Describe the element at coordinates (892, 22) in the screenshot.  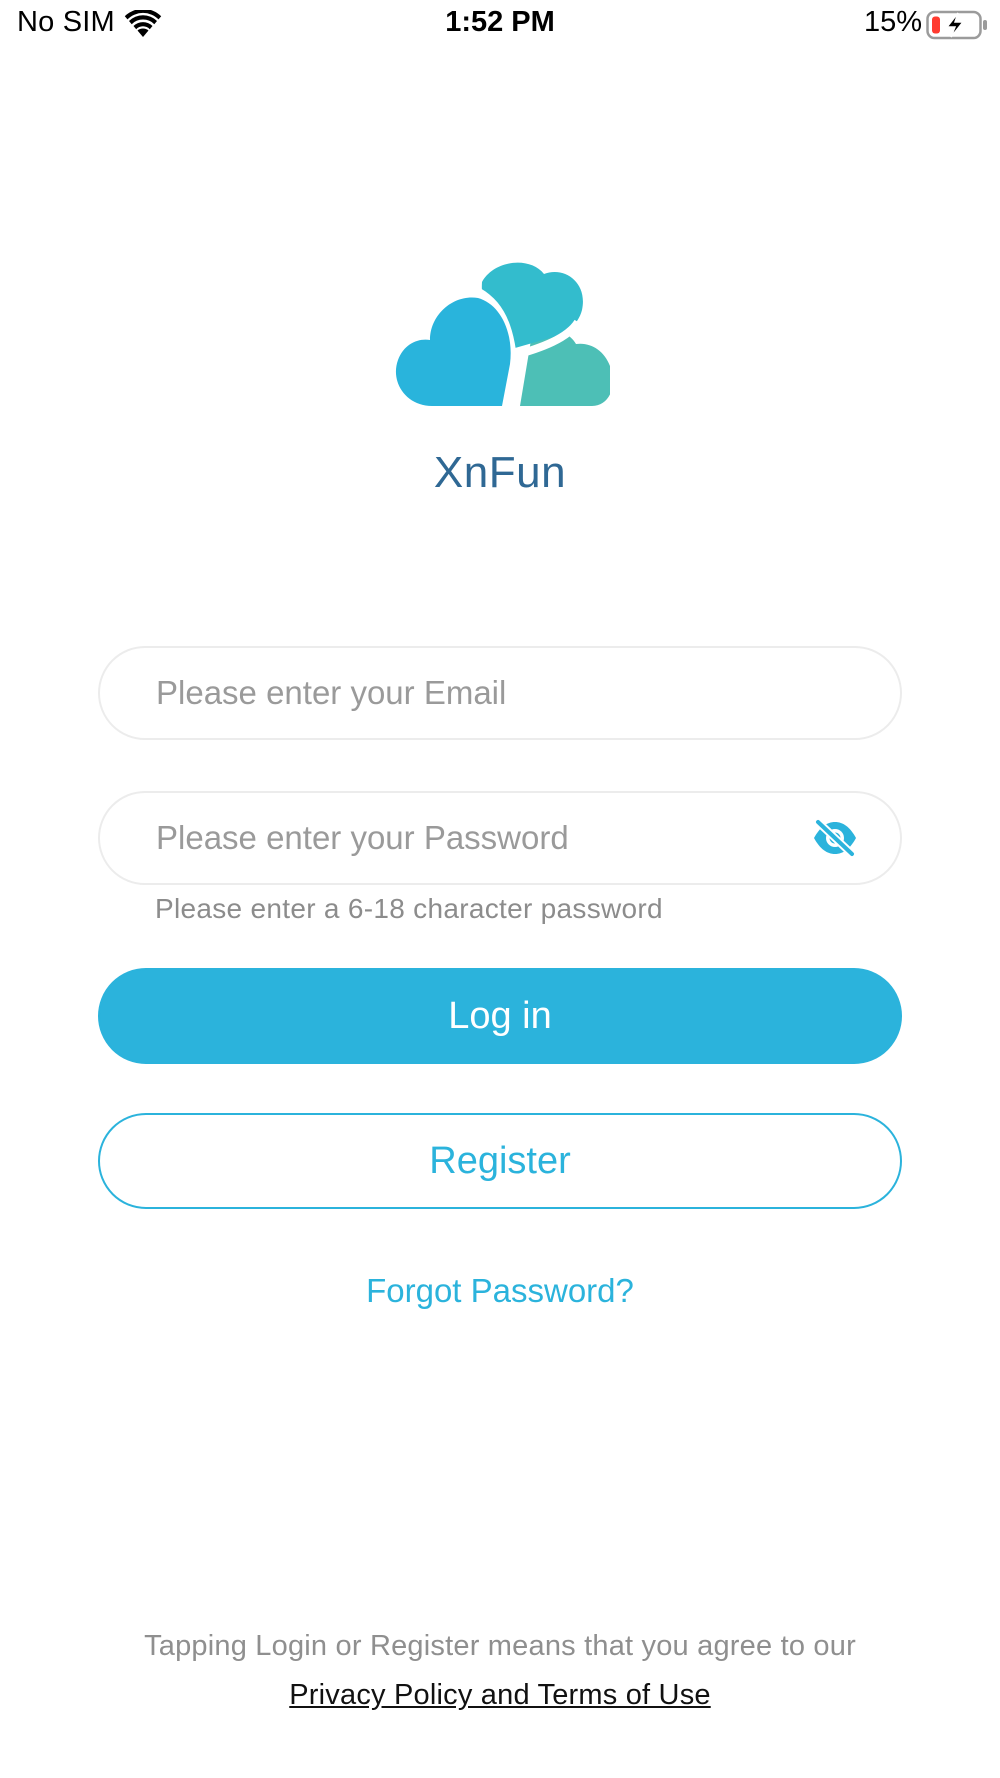
I see `battery-percentage: 15%` at that location.